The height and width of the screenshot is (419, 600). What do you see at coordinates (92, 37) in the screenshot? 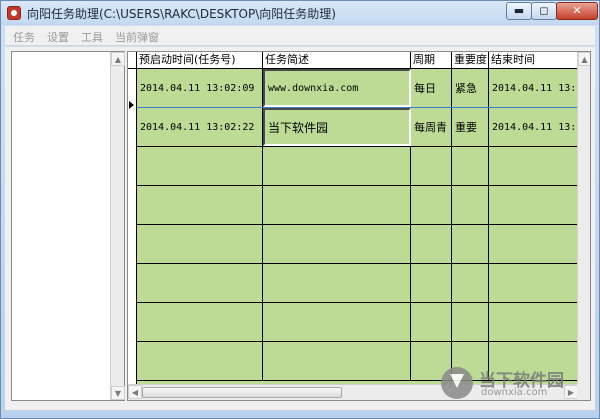
I see `menu-tools: 工具` at bounding box center [92, 37].